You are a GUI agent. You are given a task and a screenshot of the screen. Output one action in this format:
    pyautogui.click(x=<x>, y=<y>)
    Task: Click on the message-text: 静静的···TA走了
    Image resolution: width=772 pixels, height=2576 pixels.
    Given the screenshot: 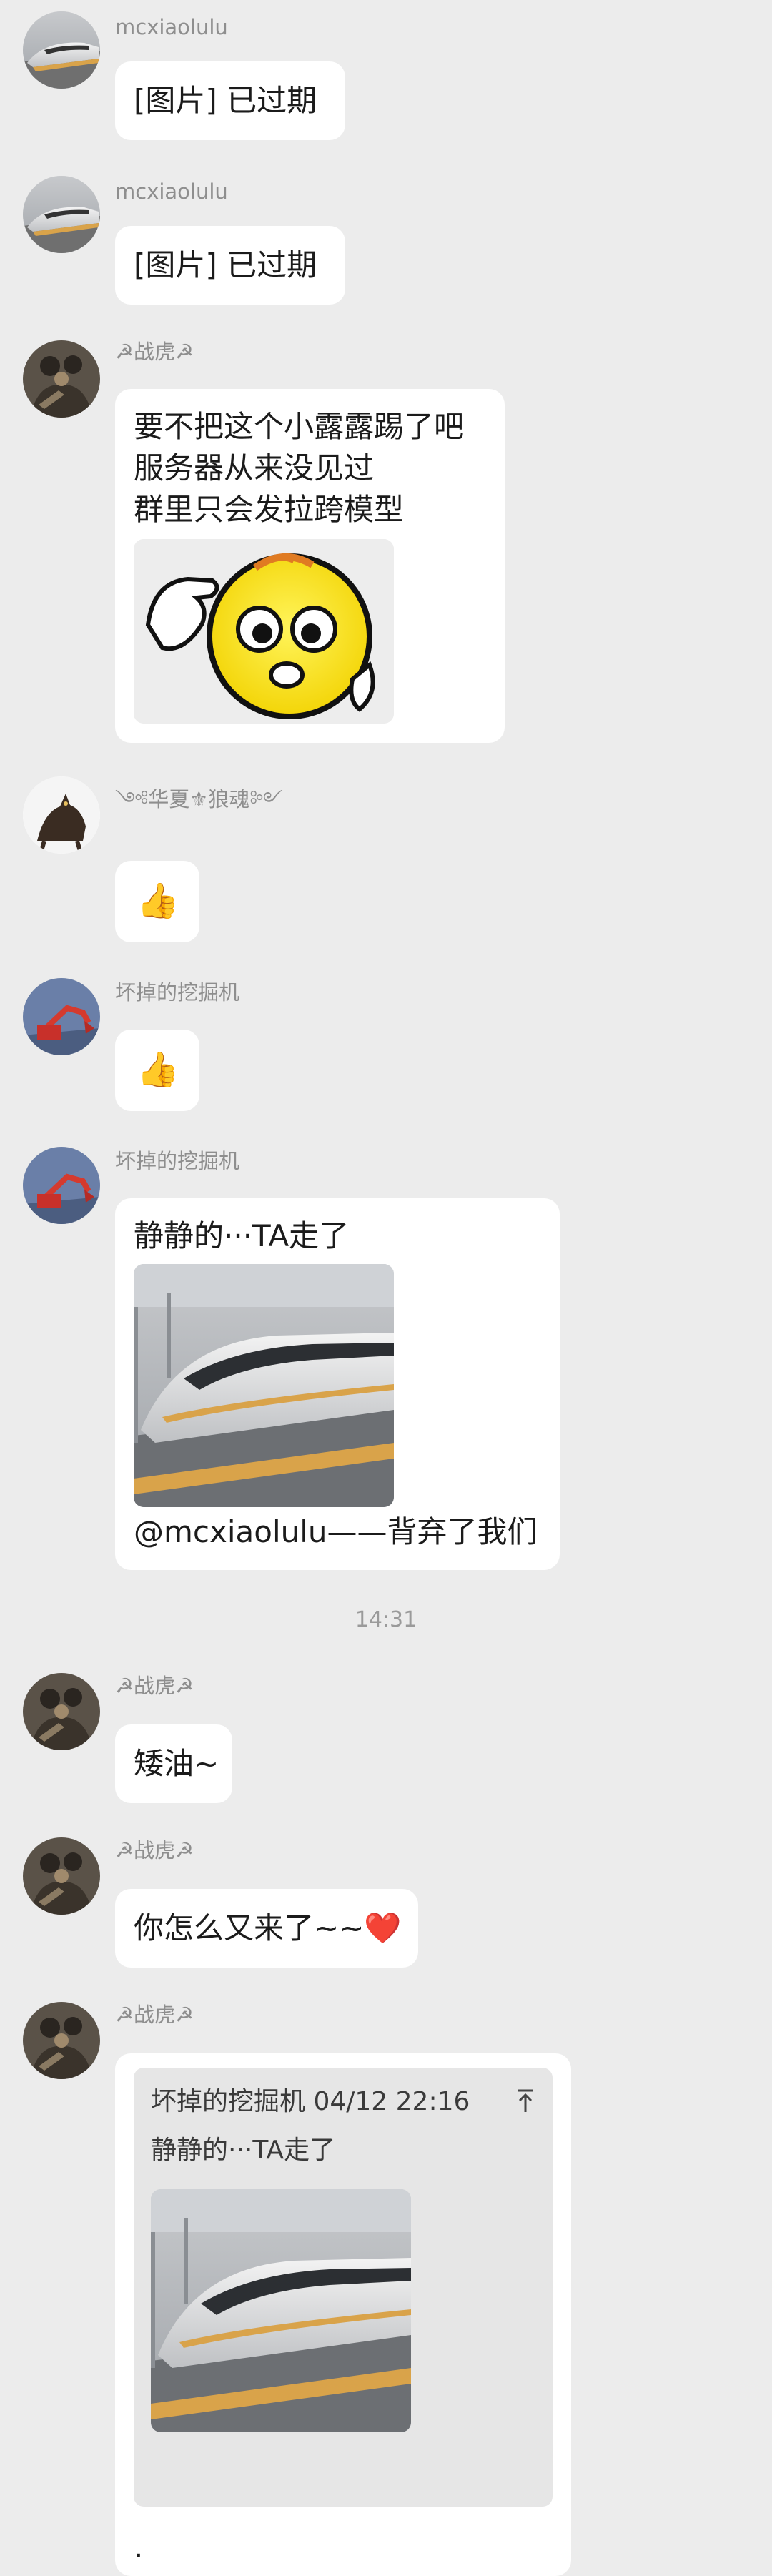 What is the action you would take?
    pyautogui.click(x=242, y=1235)
    